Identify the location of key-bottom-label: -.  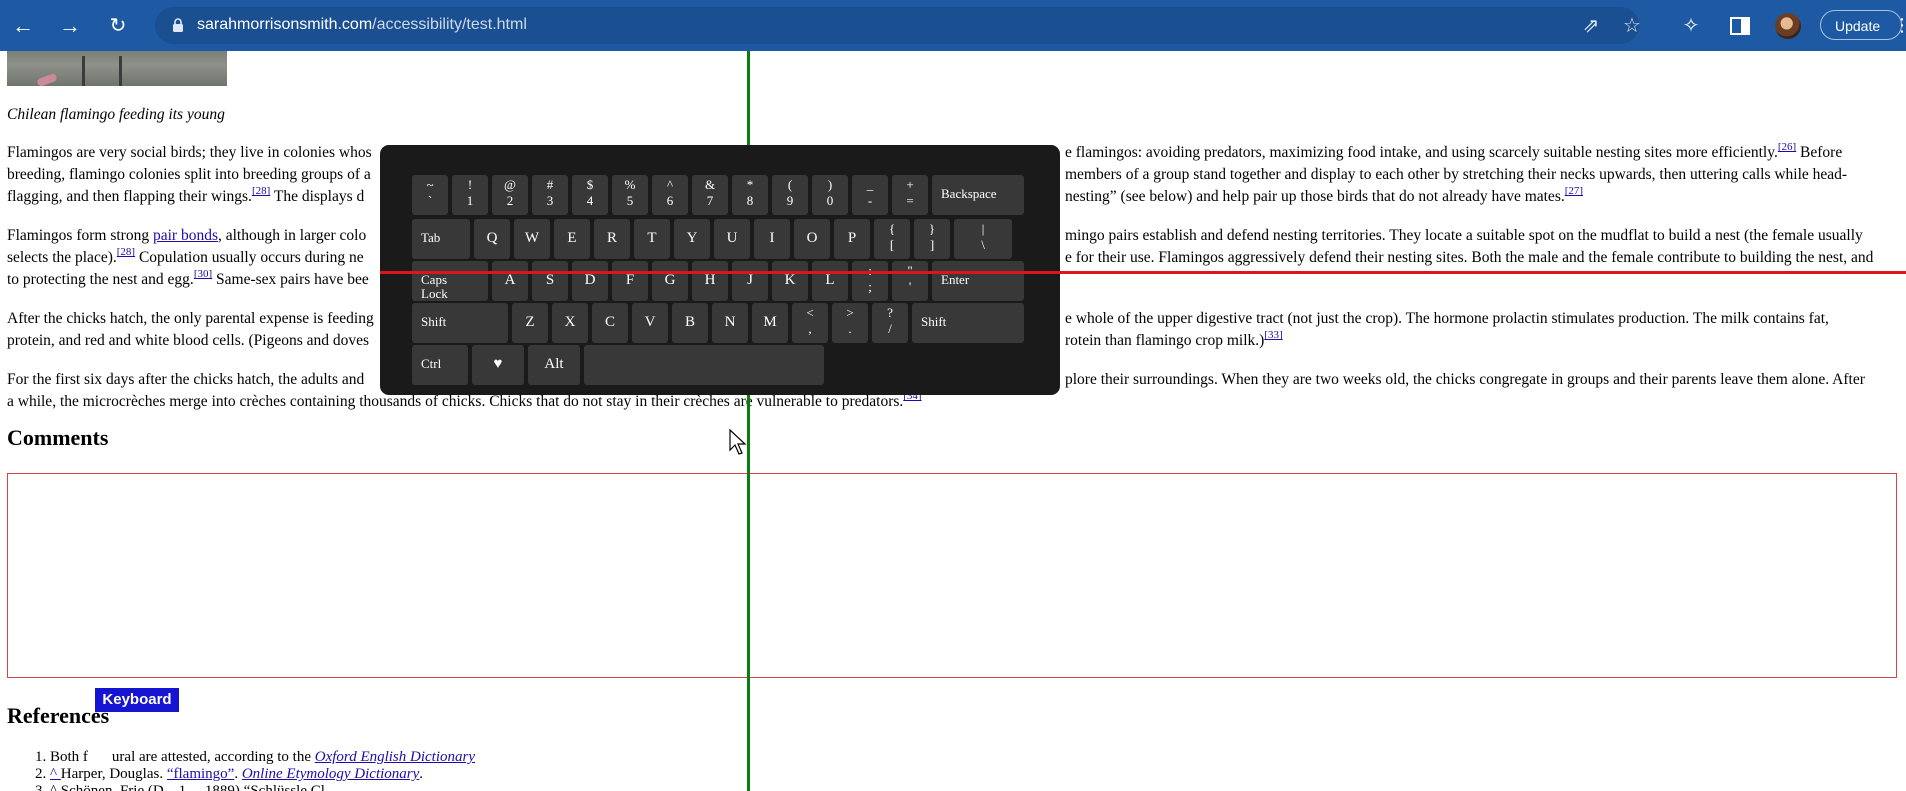
(870, 200).